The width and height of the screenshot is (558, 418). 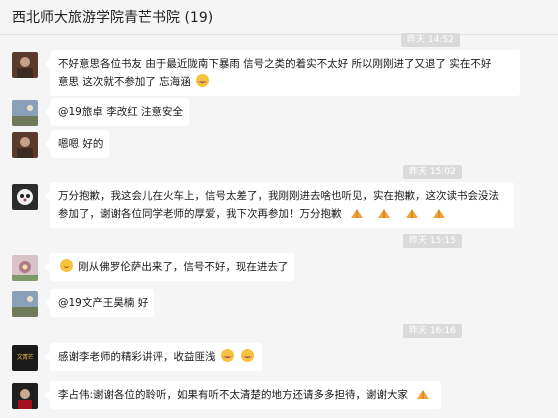 I want to click on chat-title-bar: 西北师大旅游学院青芒书院 (19), so click(x=279, y=17).